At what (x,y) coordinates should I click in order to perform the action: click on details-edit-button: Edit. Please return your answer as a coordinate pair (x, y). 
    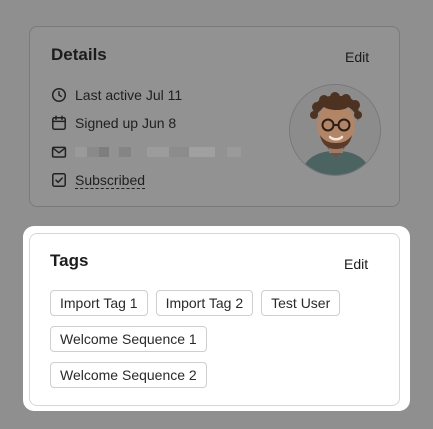
    Looking at the image, I should click on (357, 57).